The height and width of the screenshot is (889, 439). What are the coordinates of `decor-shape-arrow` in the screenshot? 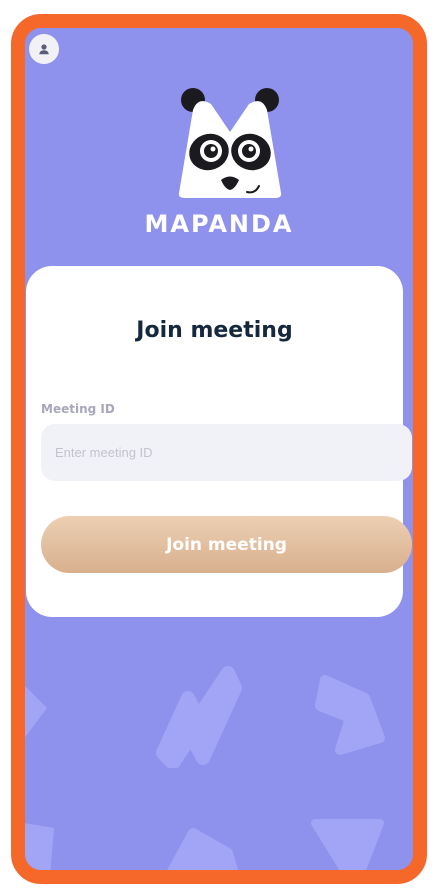 It's located at (350, 715).